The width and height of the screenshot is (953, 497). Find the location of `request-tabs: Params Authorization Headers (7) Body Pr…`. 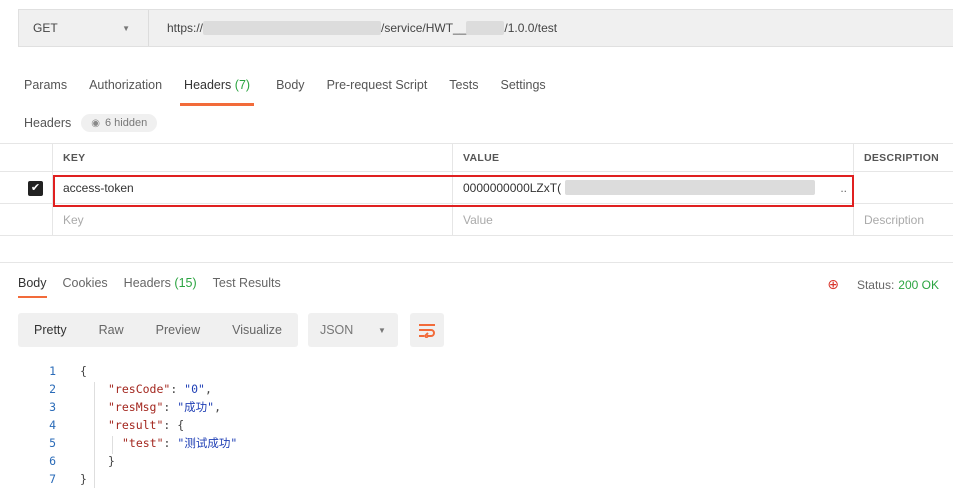

request-tabs: Params Authorization Headers (7) Body Pr… is located at coordinates (296, 91).